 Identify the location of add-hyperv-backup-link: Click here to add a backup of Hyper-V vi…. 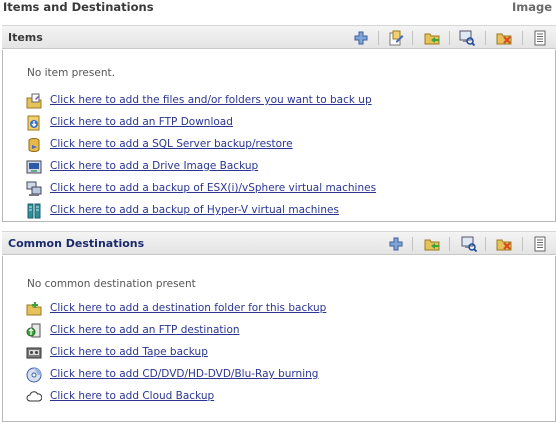
(194, 210).